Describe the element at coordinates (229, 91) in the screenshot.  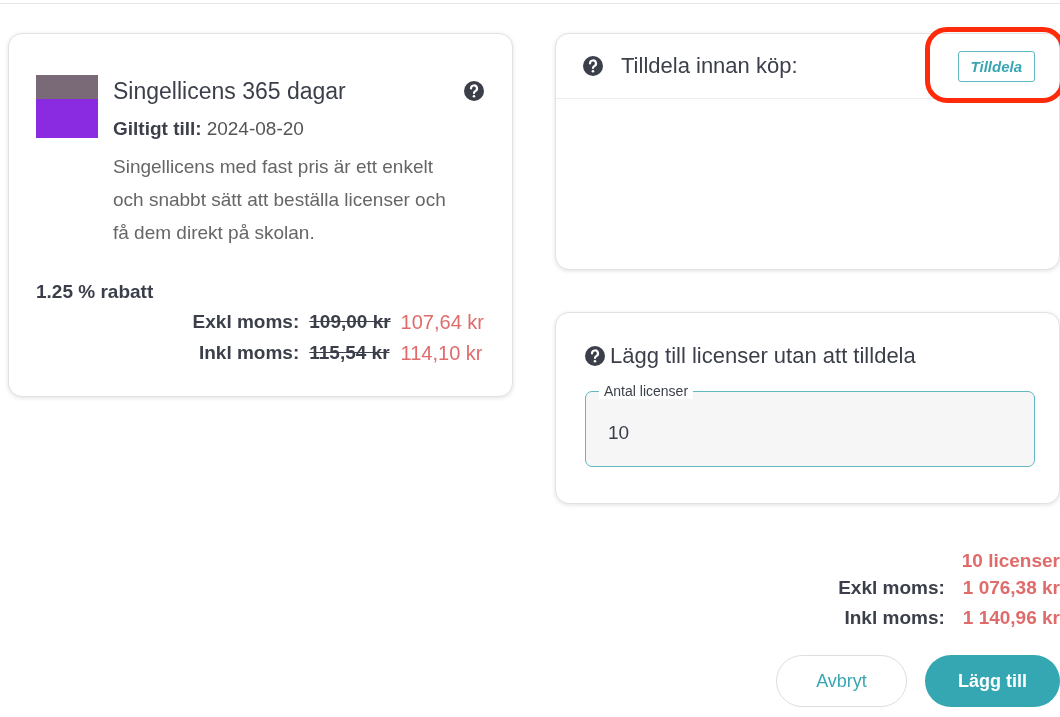
I see `product-title: Singellicens 365 dagar` at that location.